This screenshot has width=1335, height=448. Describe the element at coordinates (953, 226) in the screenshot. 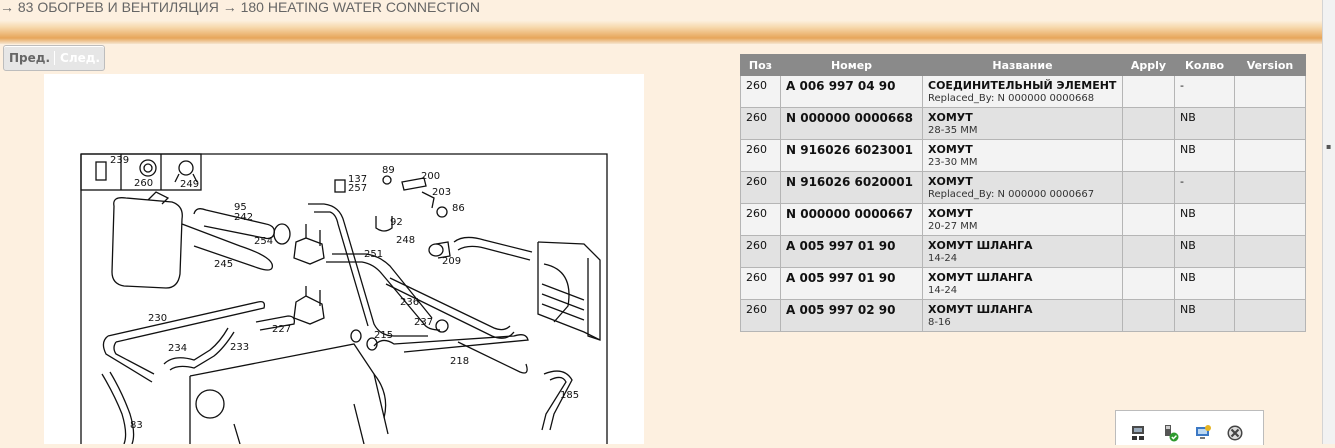

I see `part-note: 20-27 ММ` at that location.